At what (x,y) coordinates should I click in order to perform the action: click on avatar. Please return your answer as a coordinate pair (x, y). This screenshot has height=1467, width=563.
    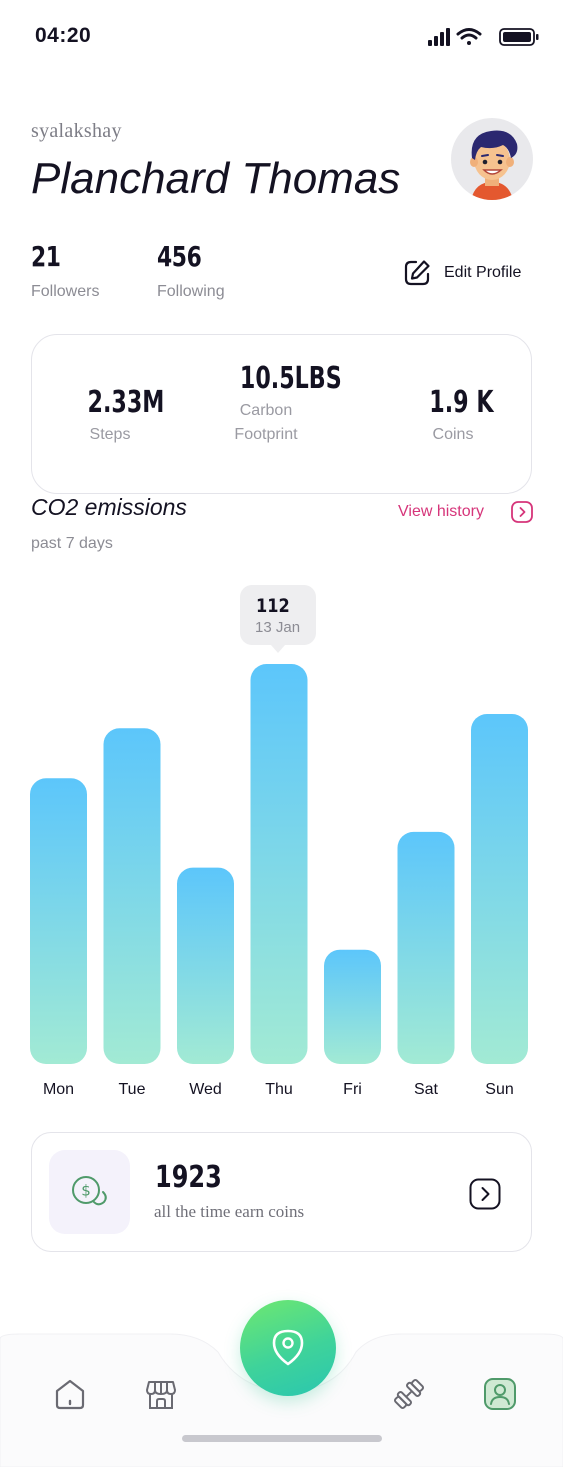
    Looking at the image, I should click on (492, 159).